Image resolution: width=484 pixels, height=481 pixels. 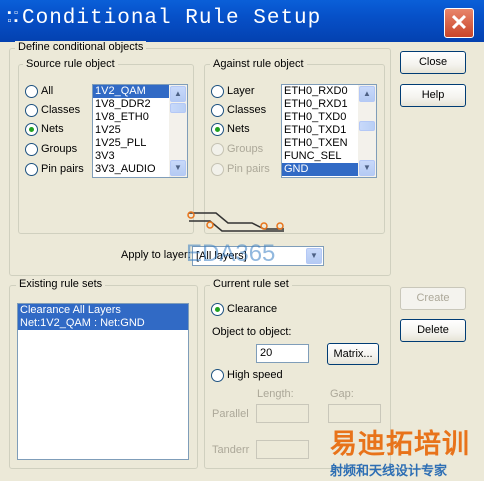 What do you see at coordinates (433, 298) in the screenshot?
I see `create-button: Create` at bounding box center [433, 298].